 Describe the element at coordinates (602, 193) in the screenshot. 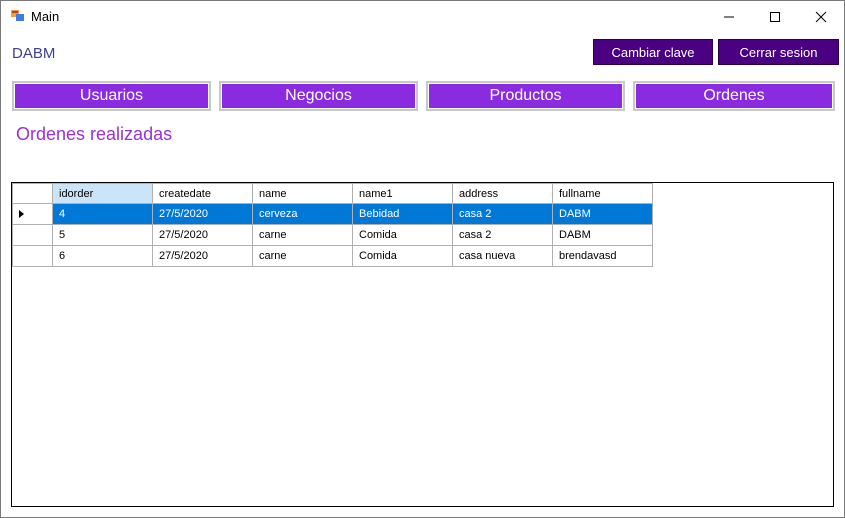

I see `column-header-fullname: fullname` at that location.